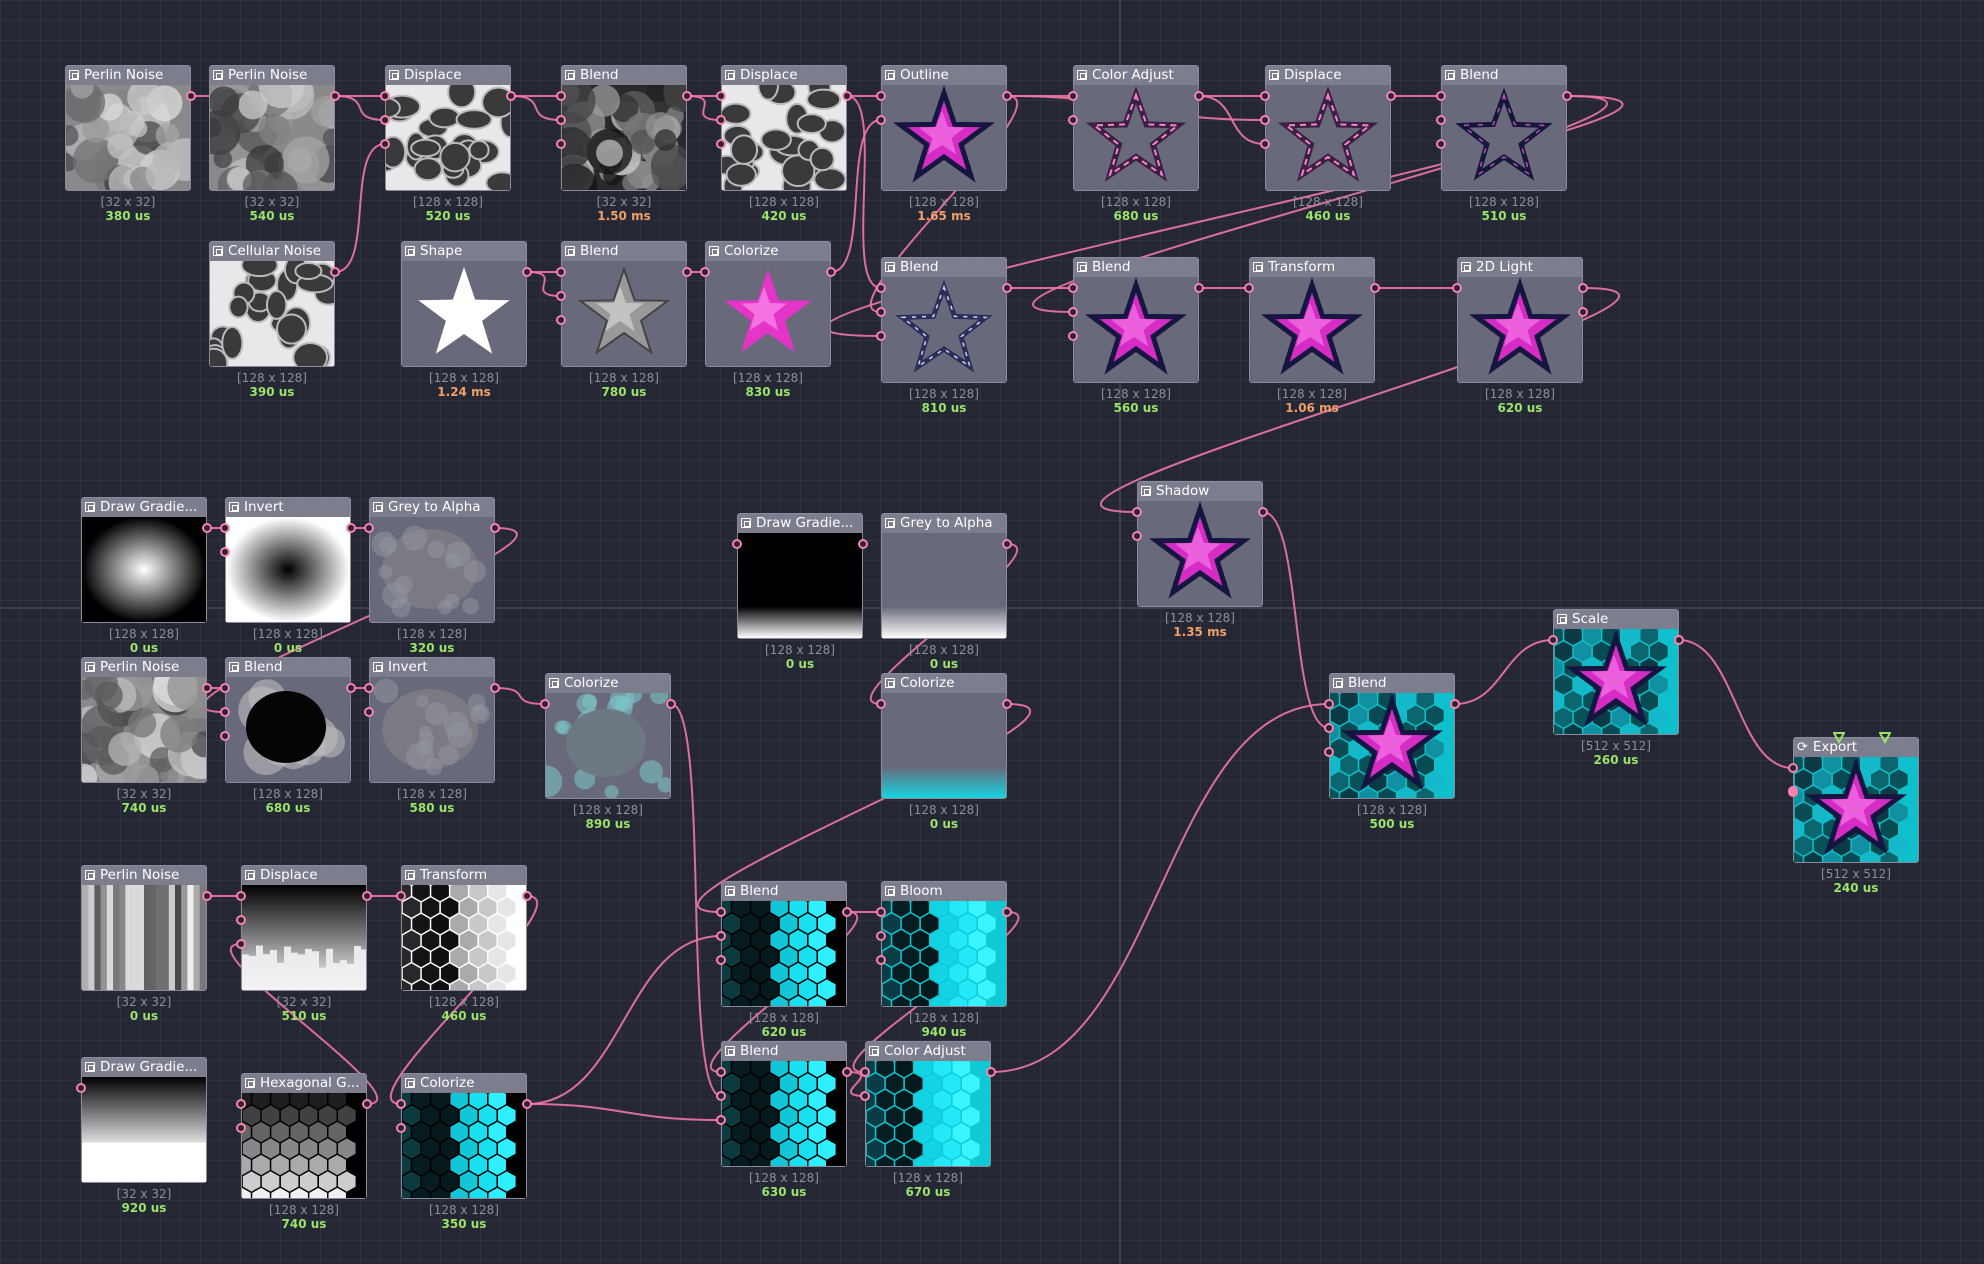  Describe the element at coordinates (288, 720) in the screenshot. I see `node-blend-6: Blend` at that location.